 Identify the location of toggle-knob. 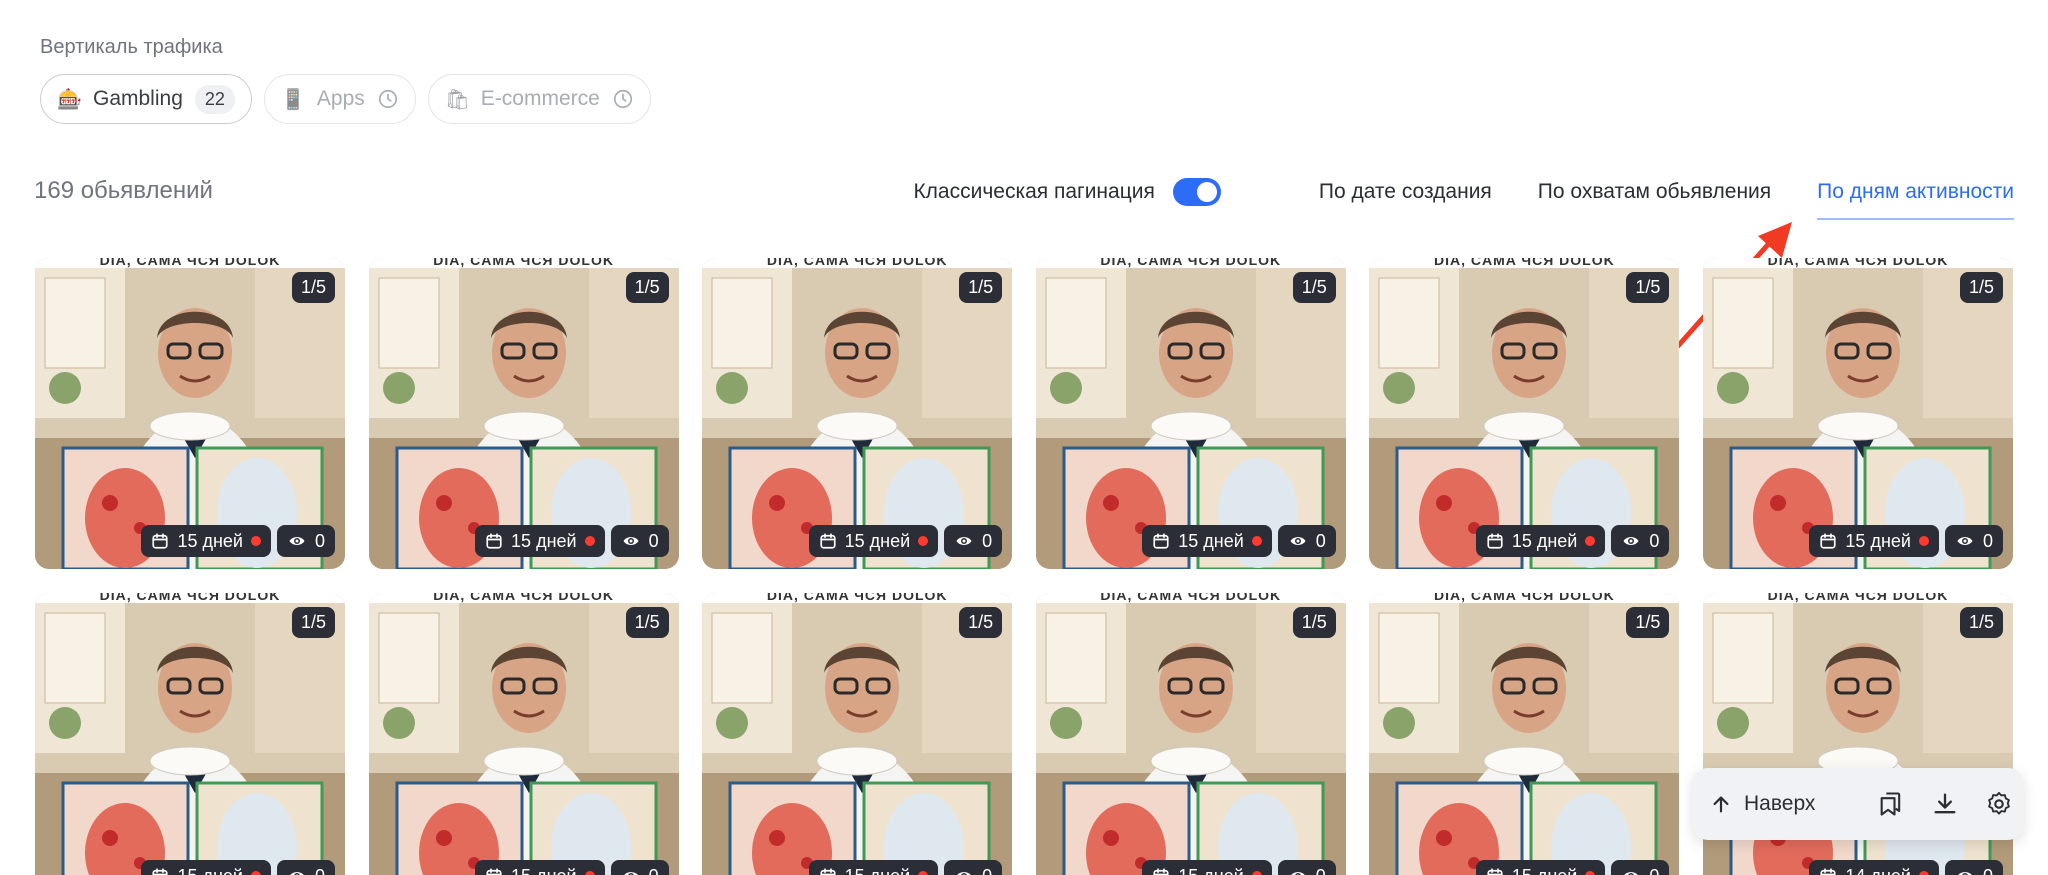
(1206, 192).